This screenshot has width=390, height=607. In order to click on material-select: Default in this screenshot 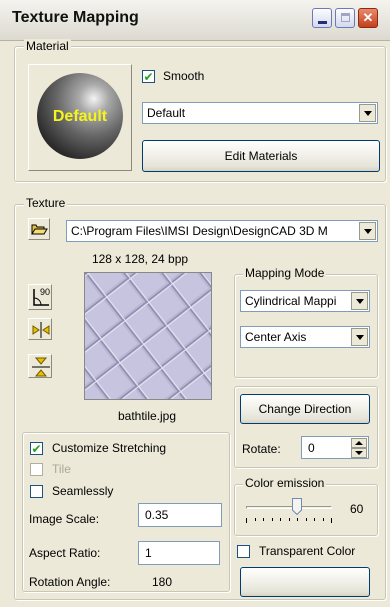, I will do `click(260, 113)`.